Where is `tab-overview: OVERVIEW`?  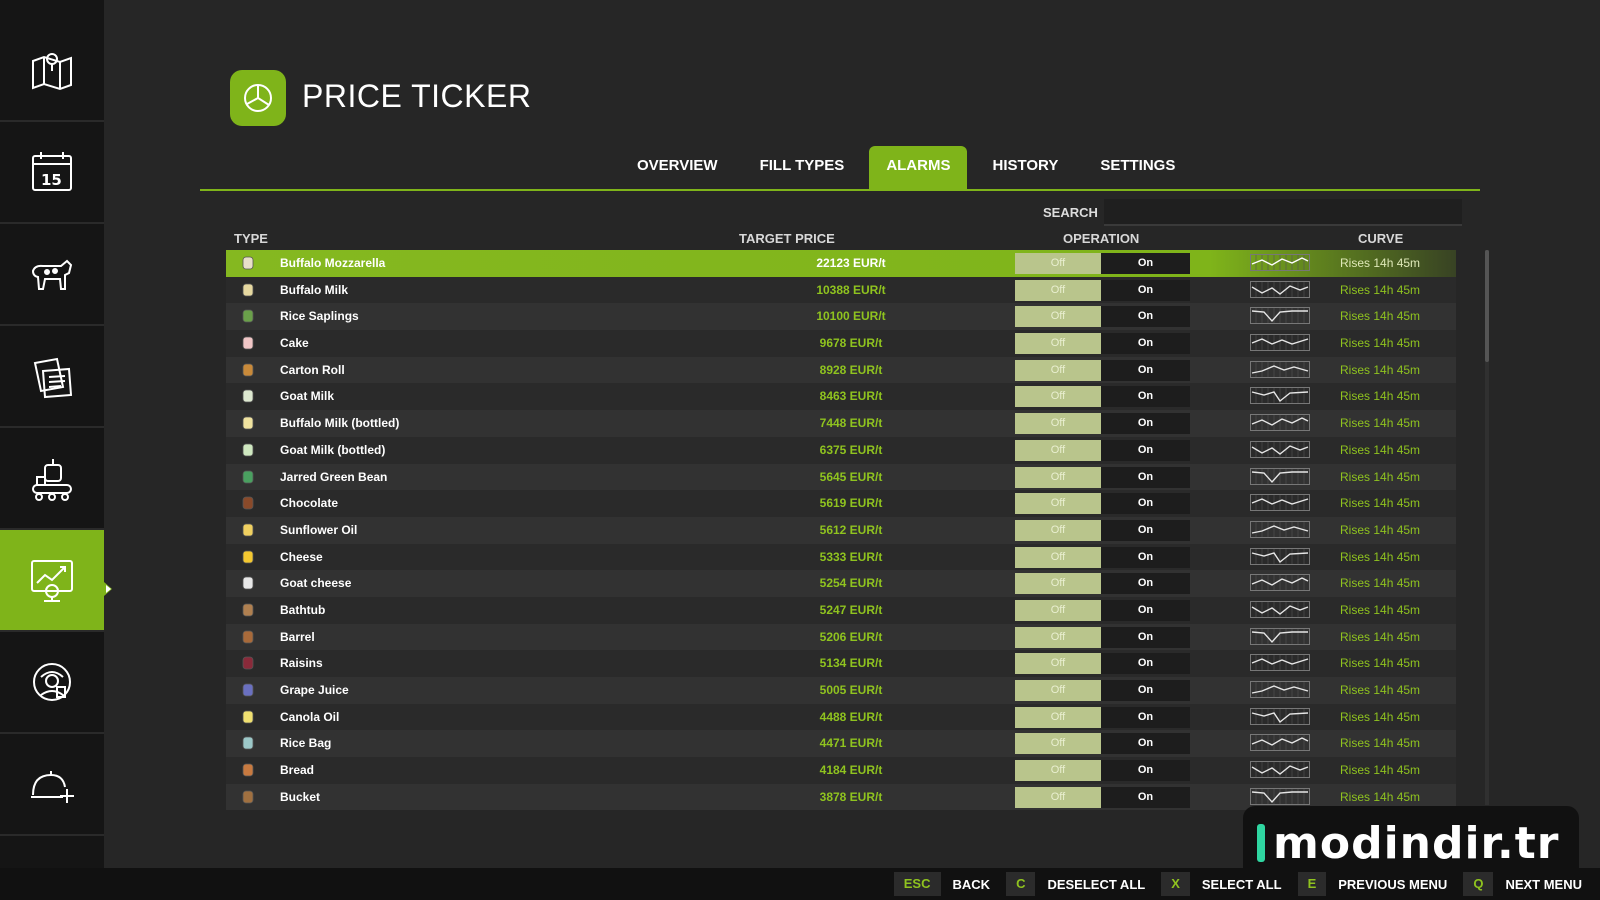
tab-overview: OVERVIEW is located at coordinates (677, 168).